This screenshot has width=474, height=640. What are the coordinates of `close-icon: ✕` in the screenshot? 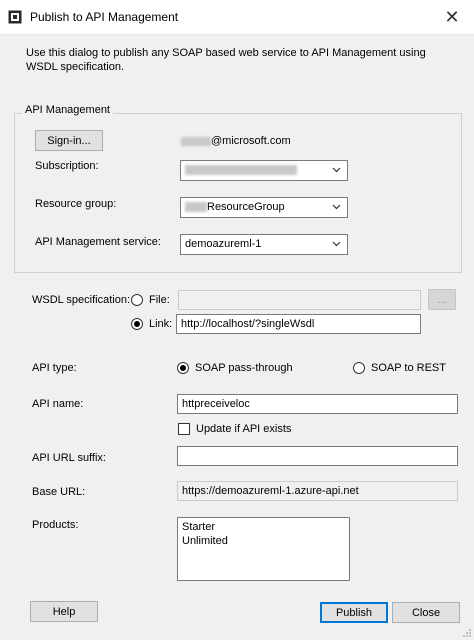 It's located at (452, 17).